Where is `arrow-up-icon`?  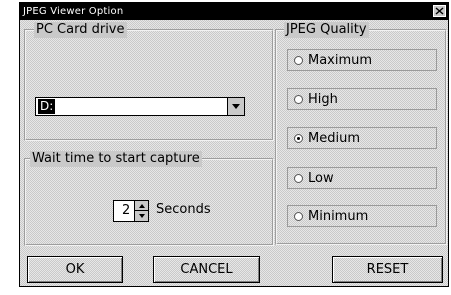 arrow-up-icon is located at coordinates (141, 205).